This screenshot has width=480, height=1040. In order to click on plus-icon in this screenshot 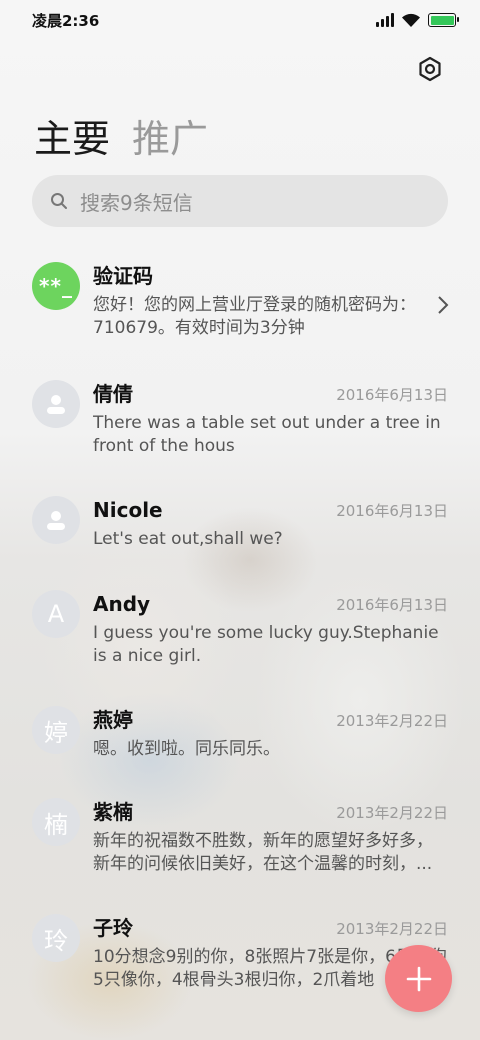, I will do `click(418, 978)`.